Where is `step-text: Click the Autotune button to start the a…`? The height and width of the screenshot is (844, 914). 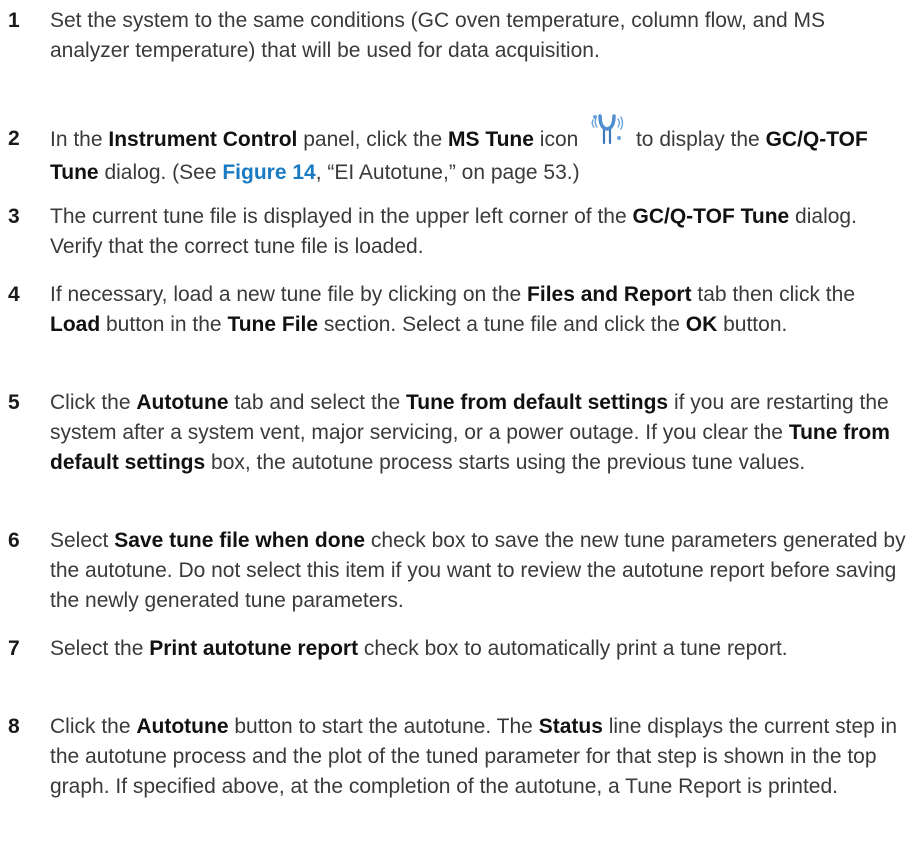 step-text: Click the Autotune button to start the a… is located at coordinates (479, 757).